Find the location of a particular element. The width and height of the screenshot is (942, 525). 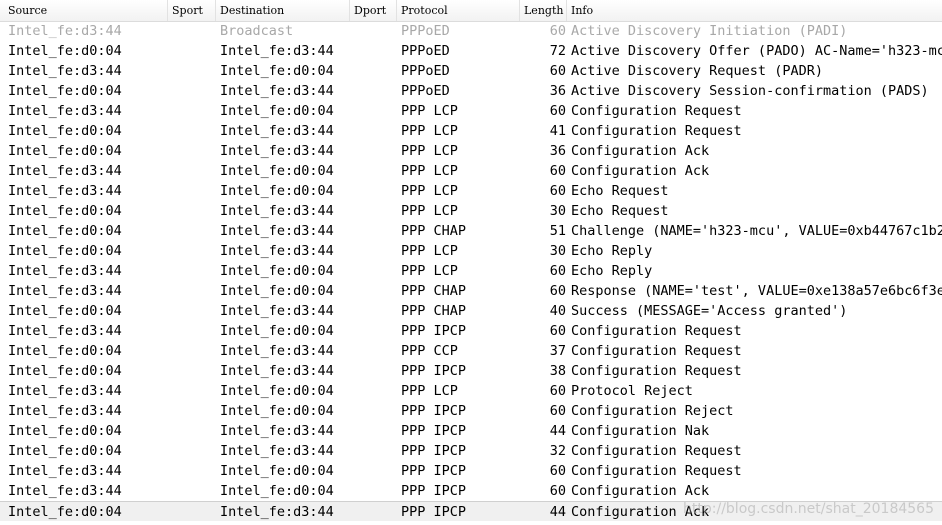

protocol-cell: PPP IPCP is located at coordinates (434, 331).